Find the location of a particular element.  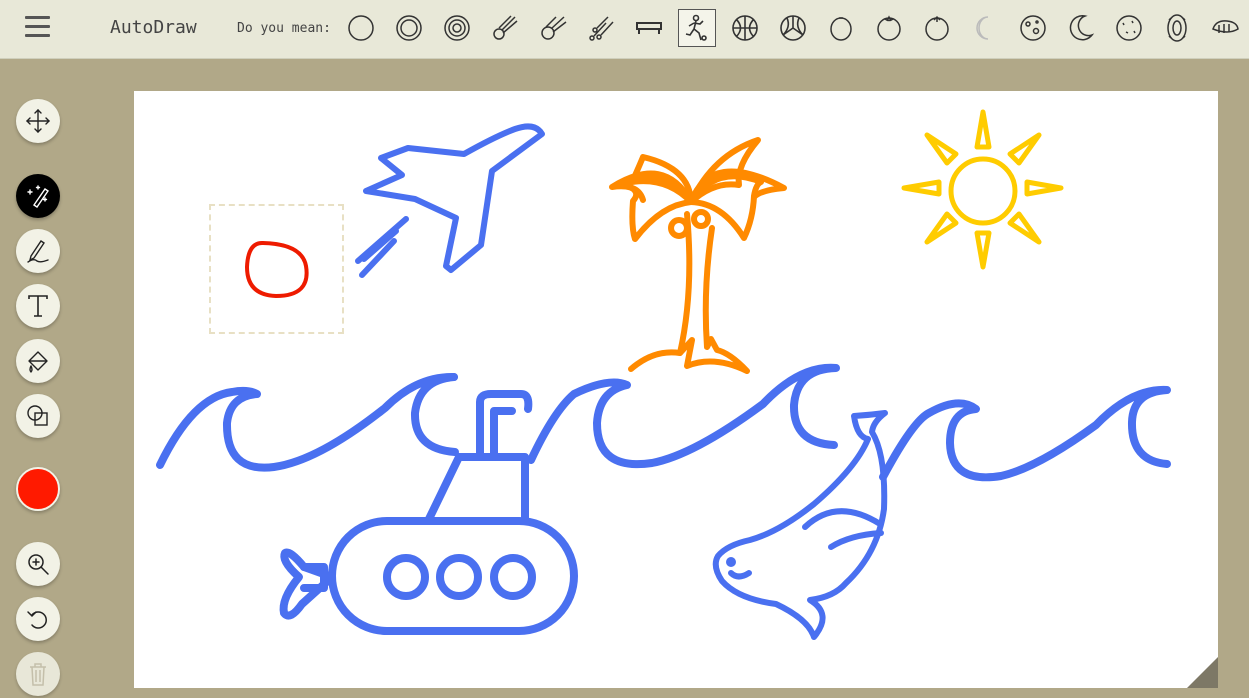

undo-button is located at coordinates (38, 619).